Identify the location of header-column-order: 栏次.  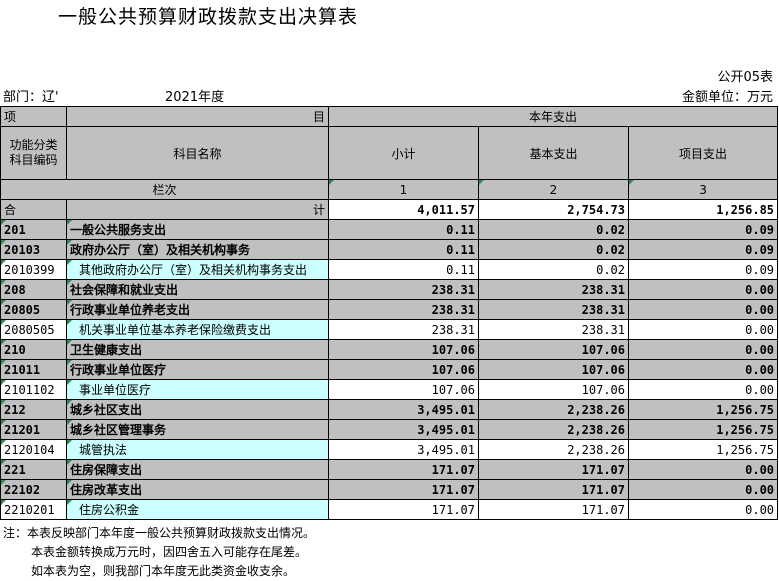
(164, 189).